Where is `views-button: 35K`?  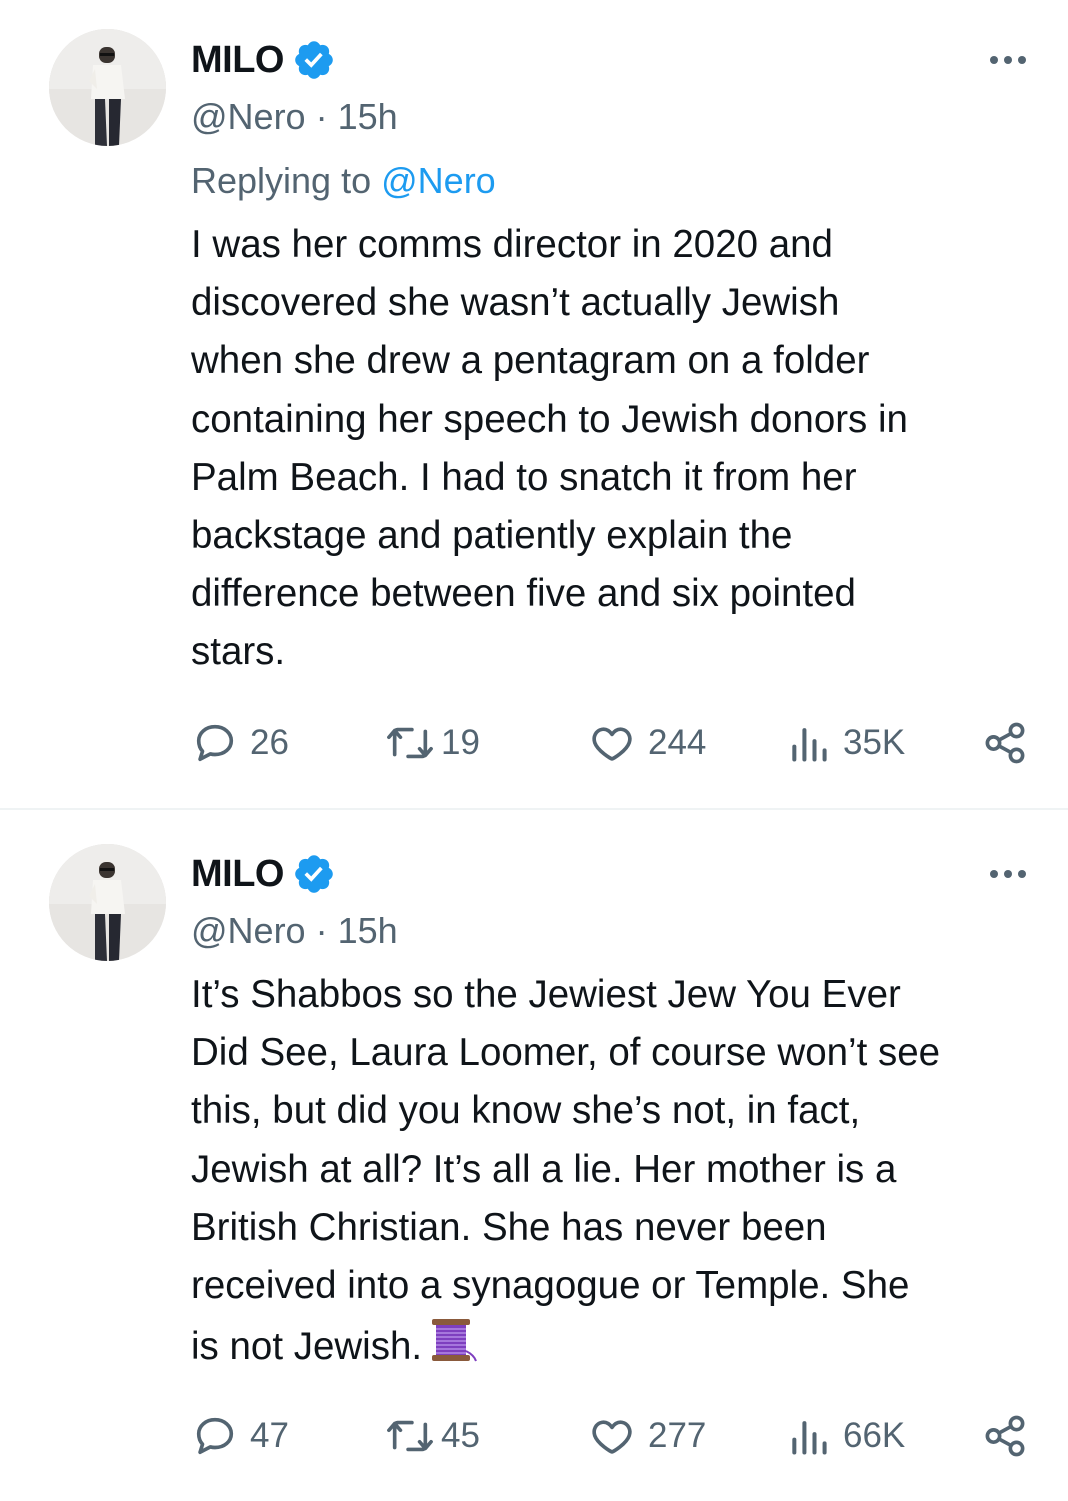
views-button: 35K is located at coordinates (846, 743).